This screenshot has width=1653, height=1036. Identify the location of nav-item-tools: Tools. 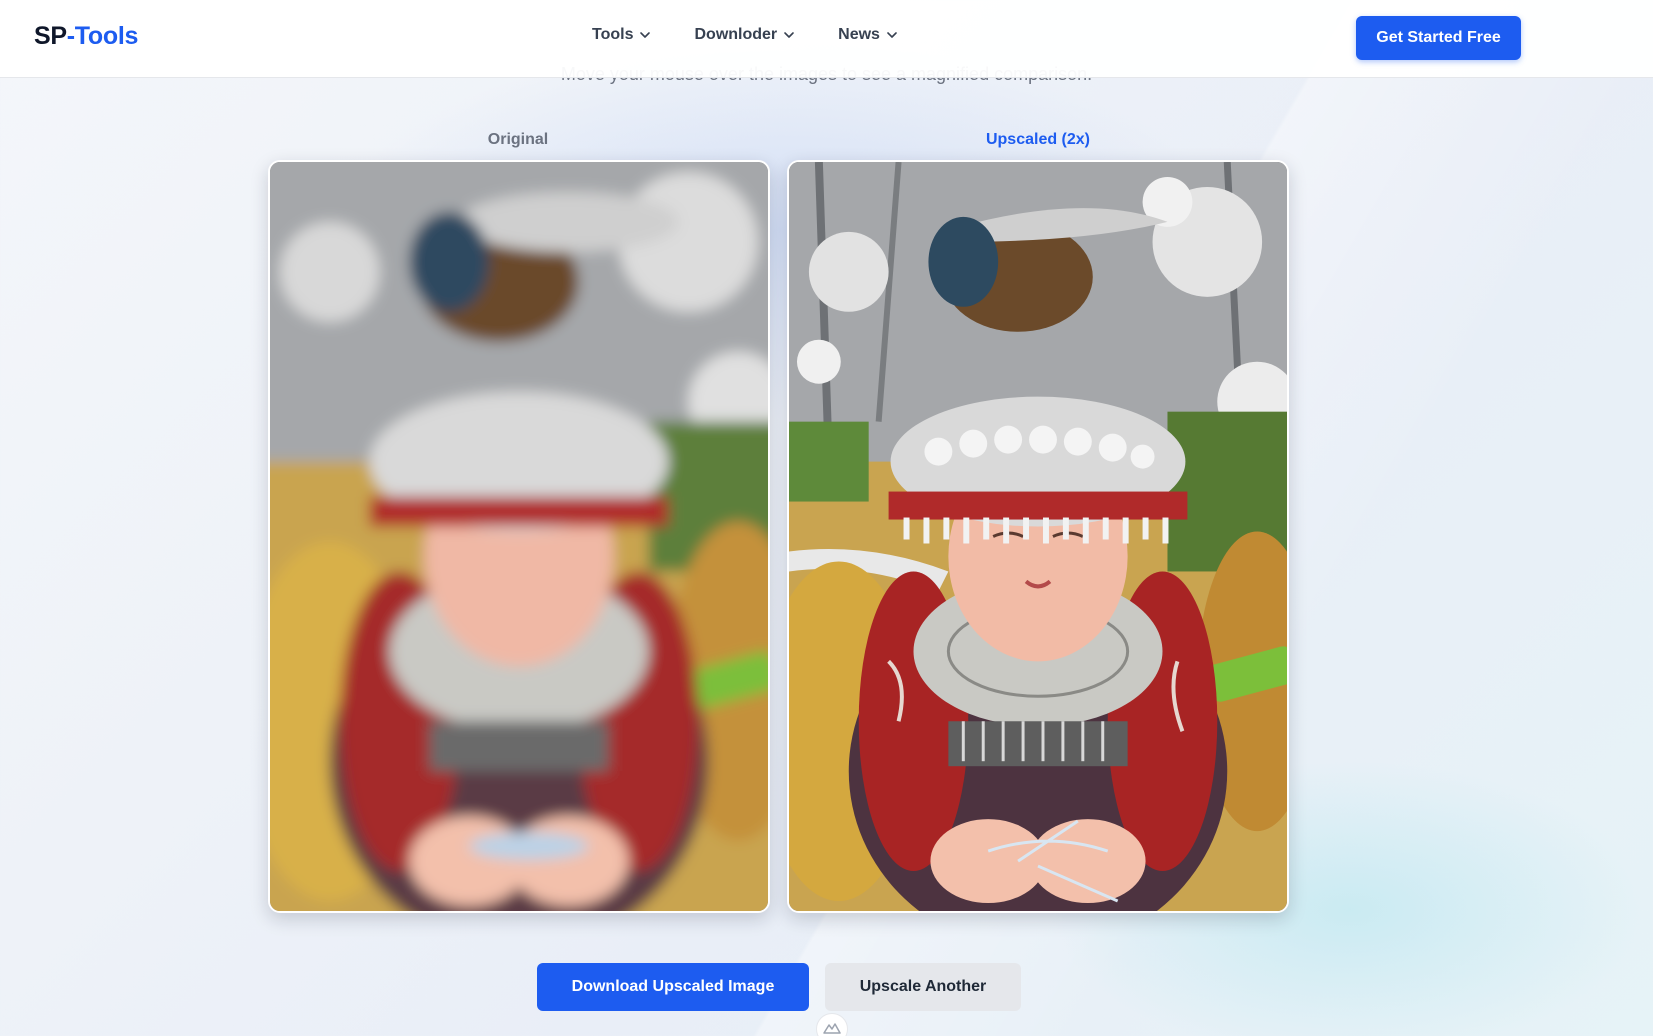
(622, 35).